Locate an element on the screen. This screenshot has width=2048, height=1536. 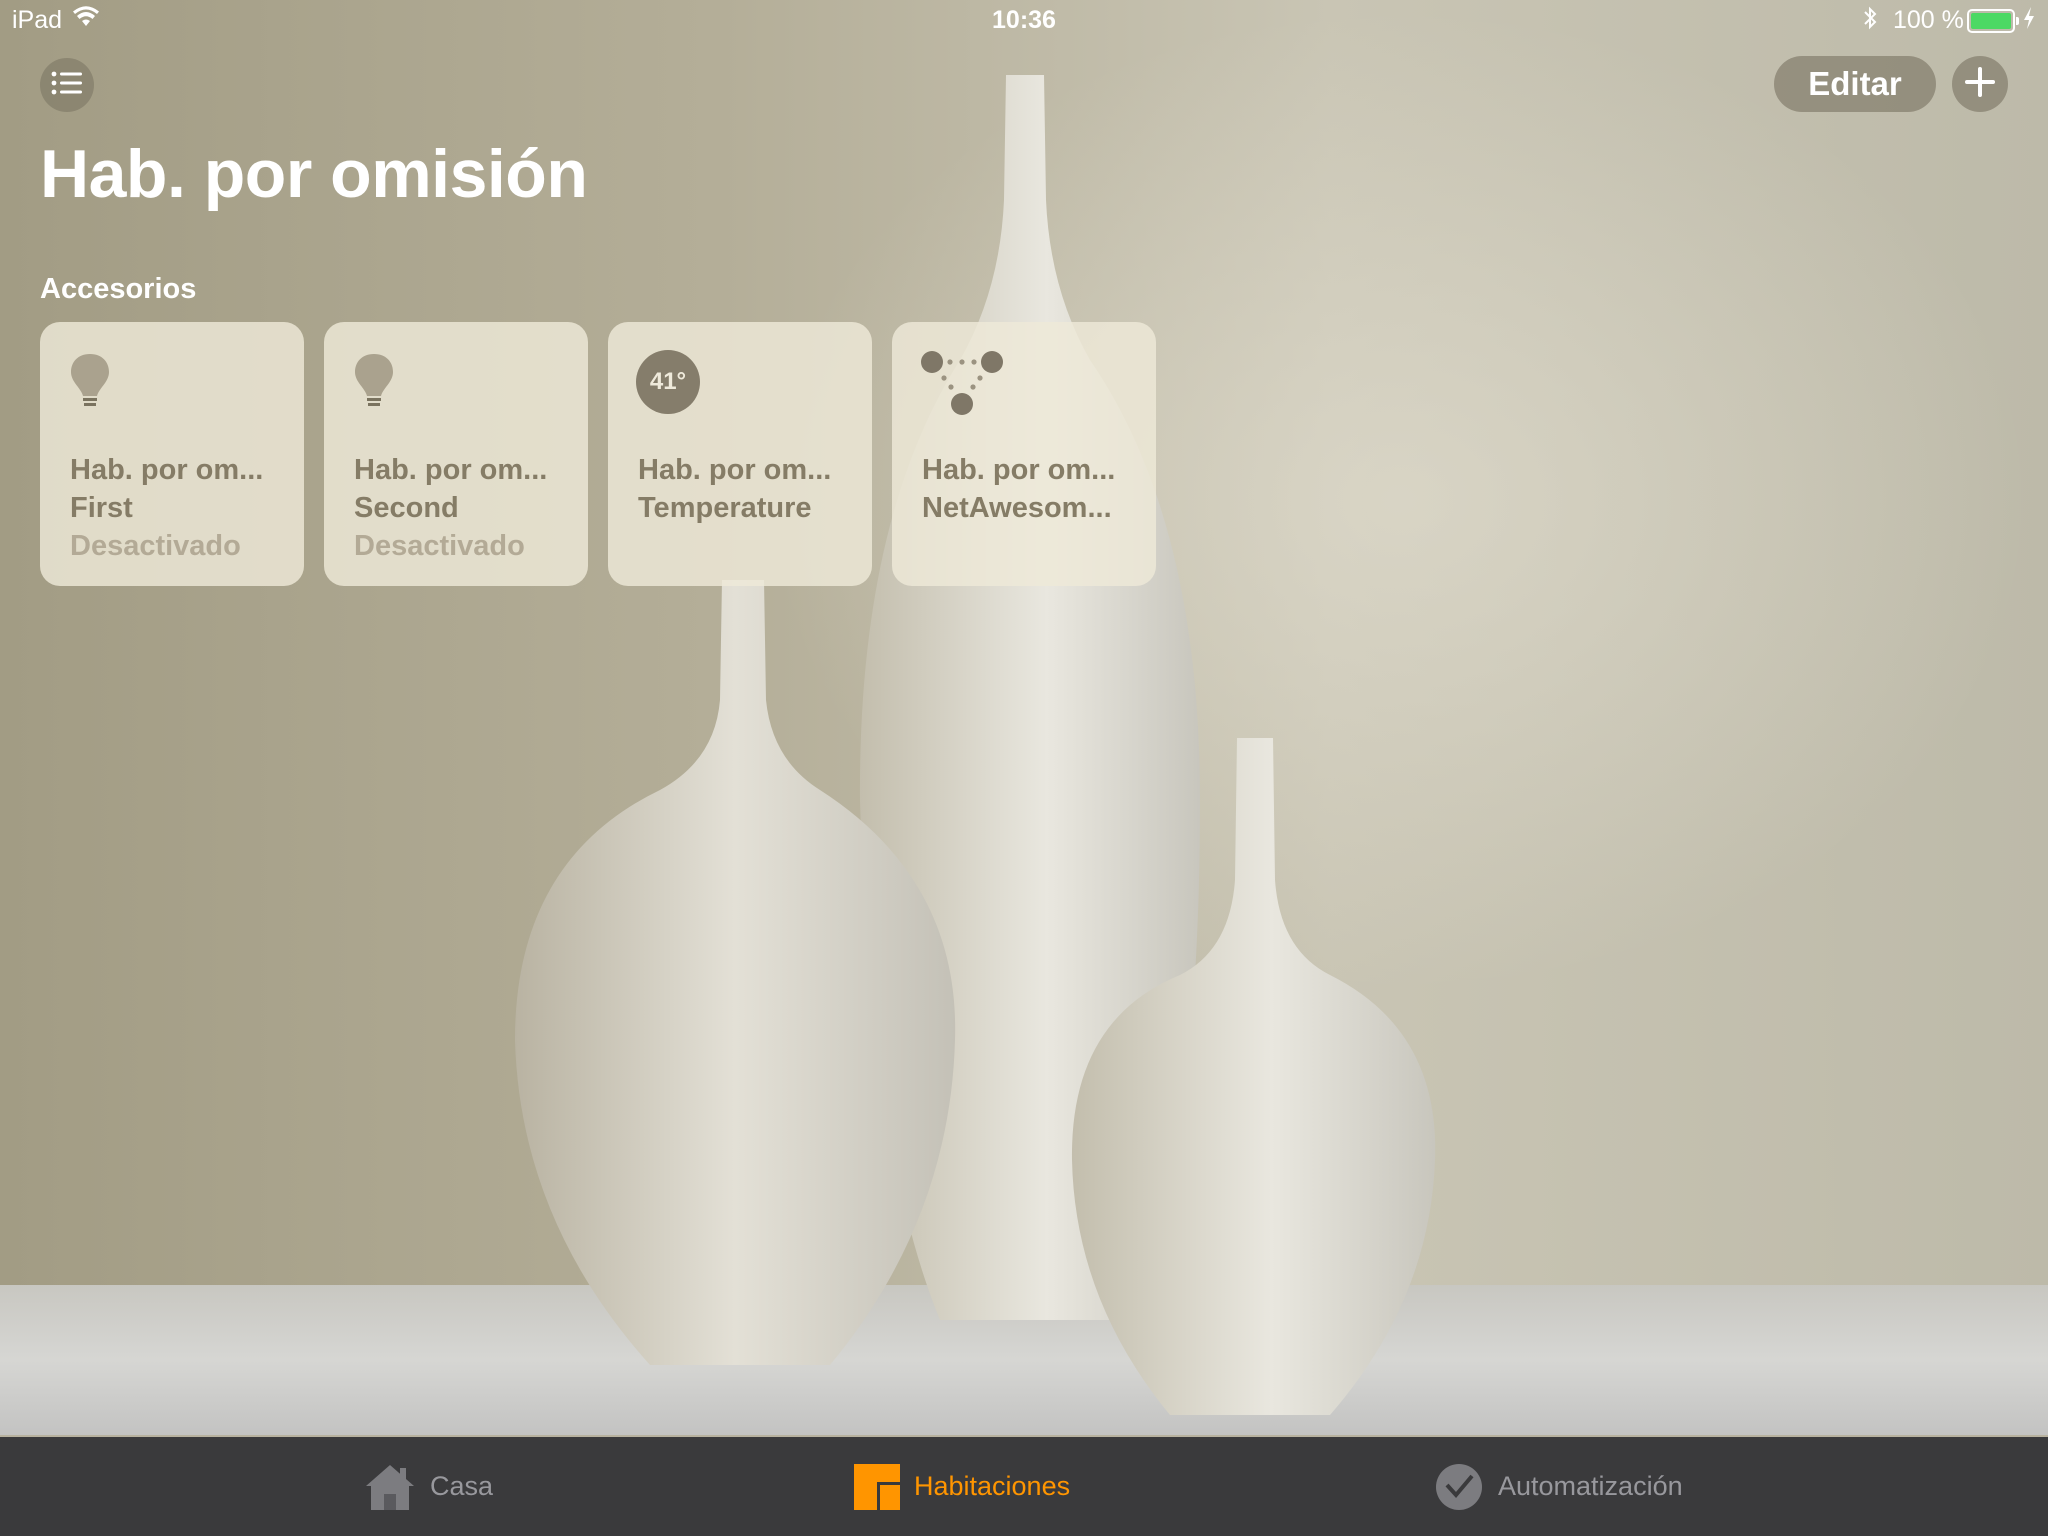
status-time: 10:36 is located at coordinates (1024, 20).